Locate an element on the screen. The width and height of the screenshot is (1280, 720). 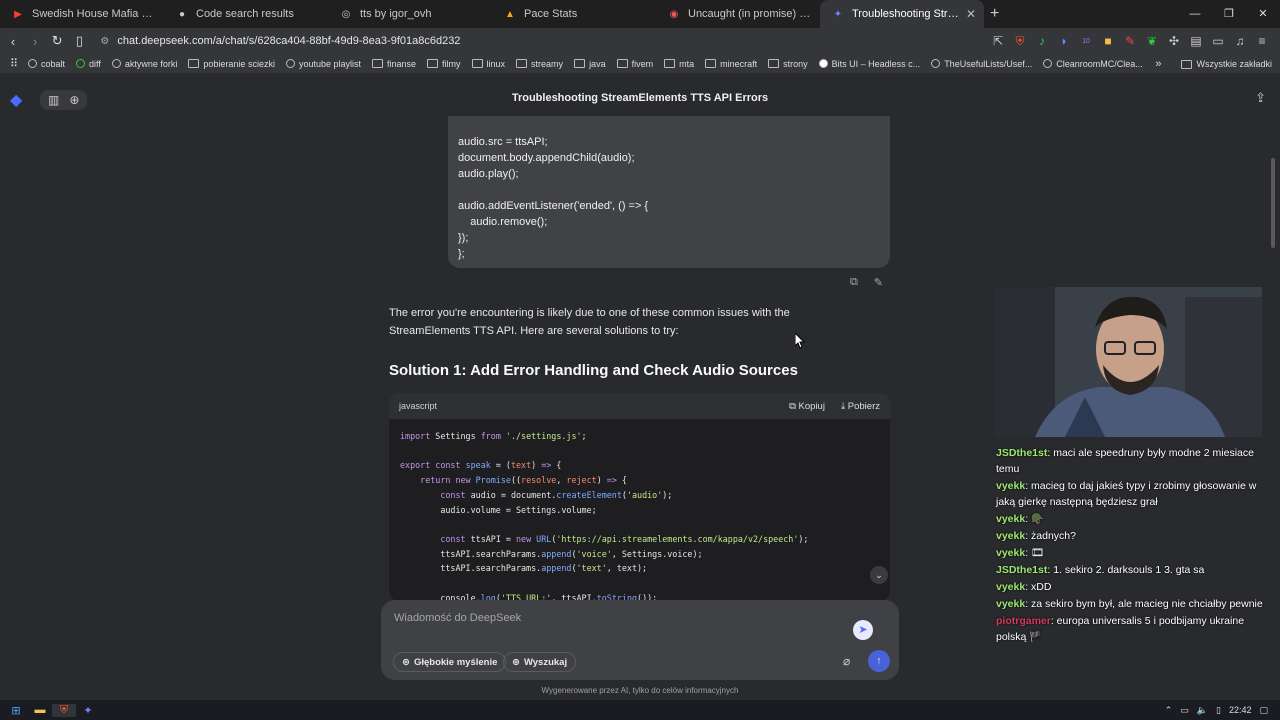
music-ext-icon: ♪ is located at coordinates (1042, 41).